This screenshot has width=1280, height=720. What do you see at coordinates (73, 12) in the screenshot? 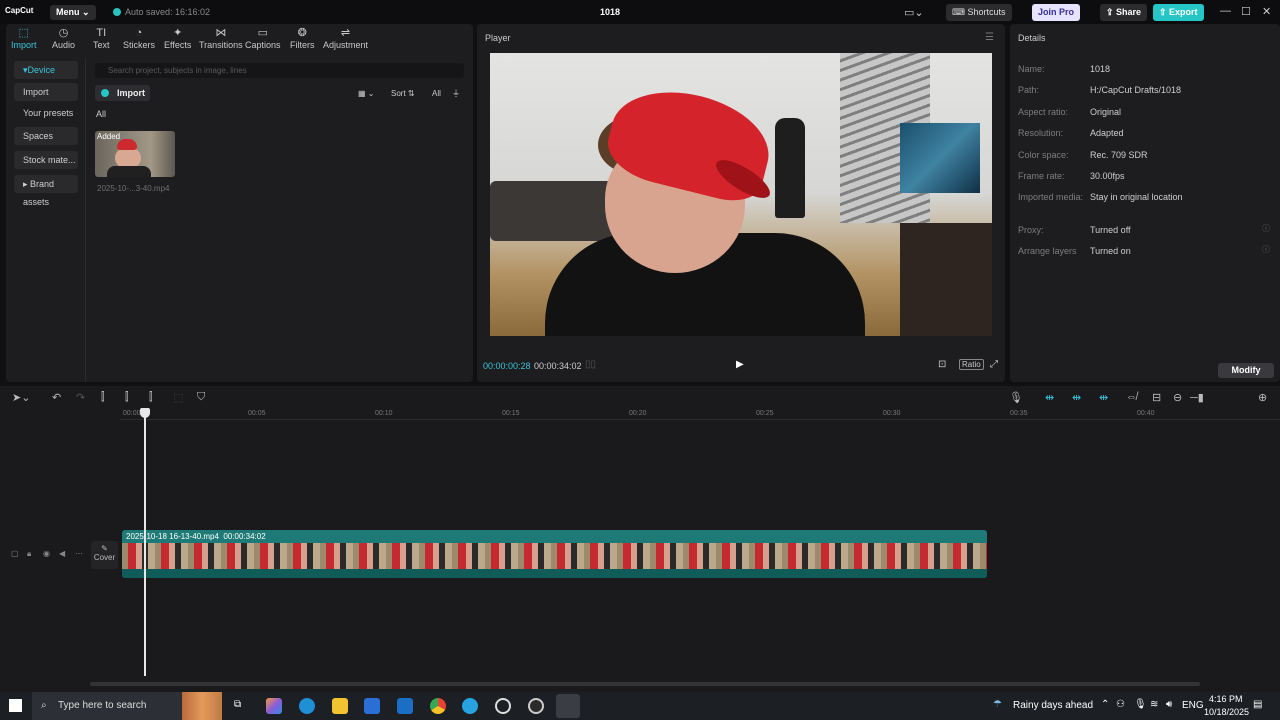
I see `menu-button: Menu ⌄` at bounding box center [73, 12].